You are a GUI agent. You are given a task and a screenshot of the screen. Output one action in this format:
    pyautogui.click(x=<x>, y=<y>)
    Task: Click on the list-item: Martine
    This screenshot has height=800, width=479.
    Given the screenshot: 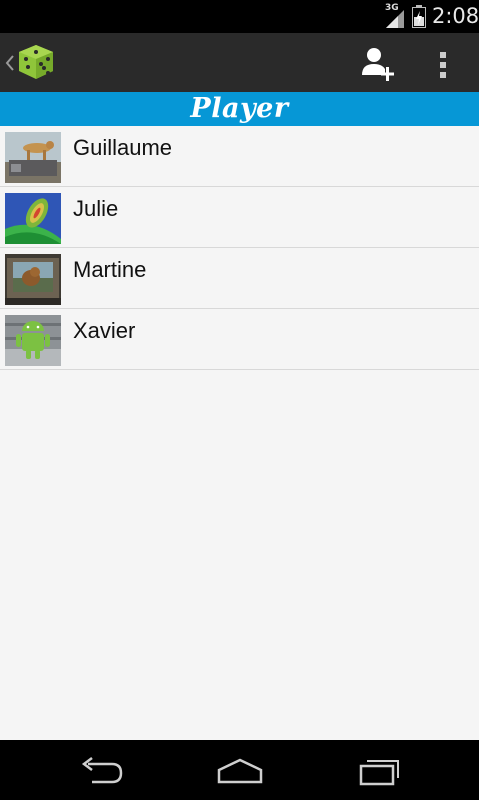 What is the action you would take?
    pyautogui.click(x=239, y=278)
    